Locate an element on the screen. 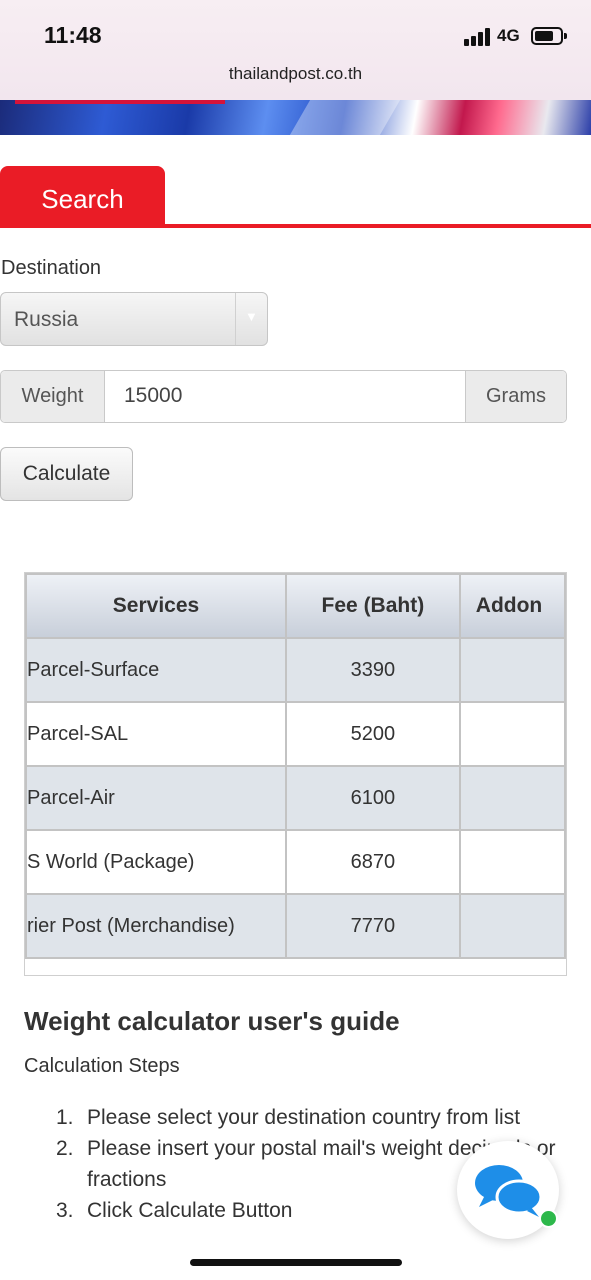 The image size is (591, 1280). address-bar-url: thailandpost.co.th is located at coordinates (295, 74).